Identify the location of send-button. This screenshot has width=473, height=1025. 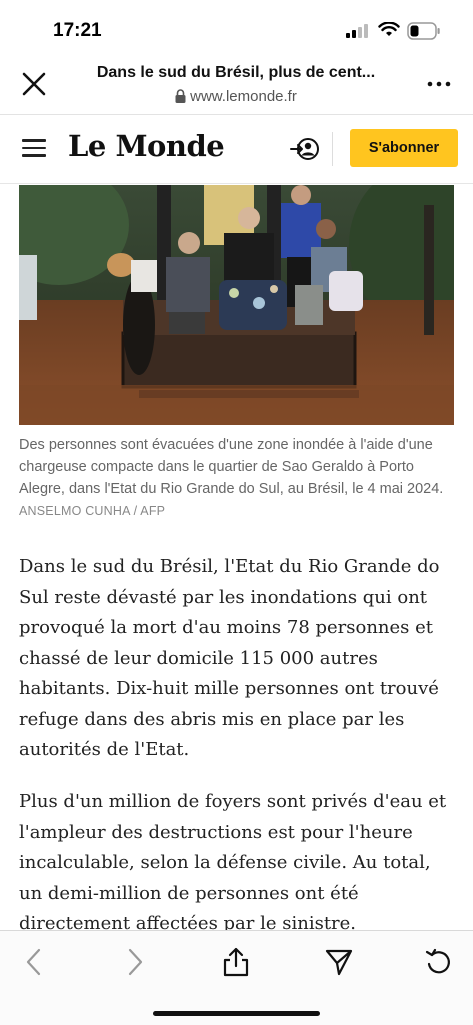
(339, 962).